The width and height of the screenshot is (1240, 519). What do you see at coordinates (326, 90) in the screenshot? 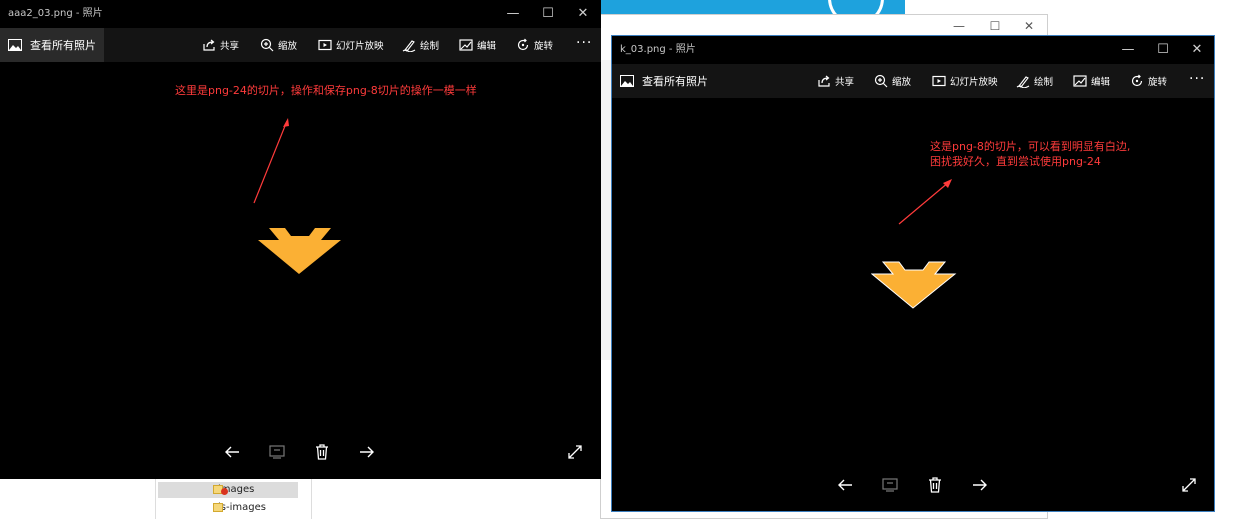
I see `annotation-text: 这里是png-24的切片，操作和保存png-8切片的操作一模一样` at bounding box center [326, 90].